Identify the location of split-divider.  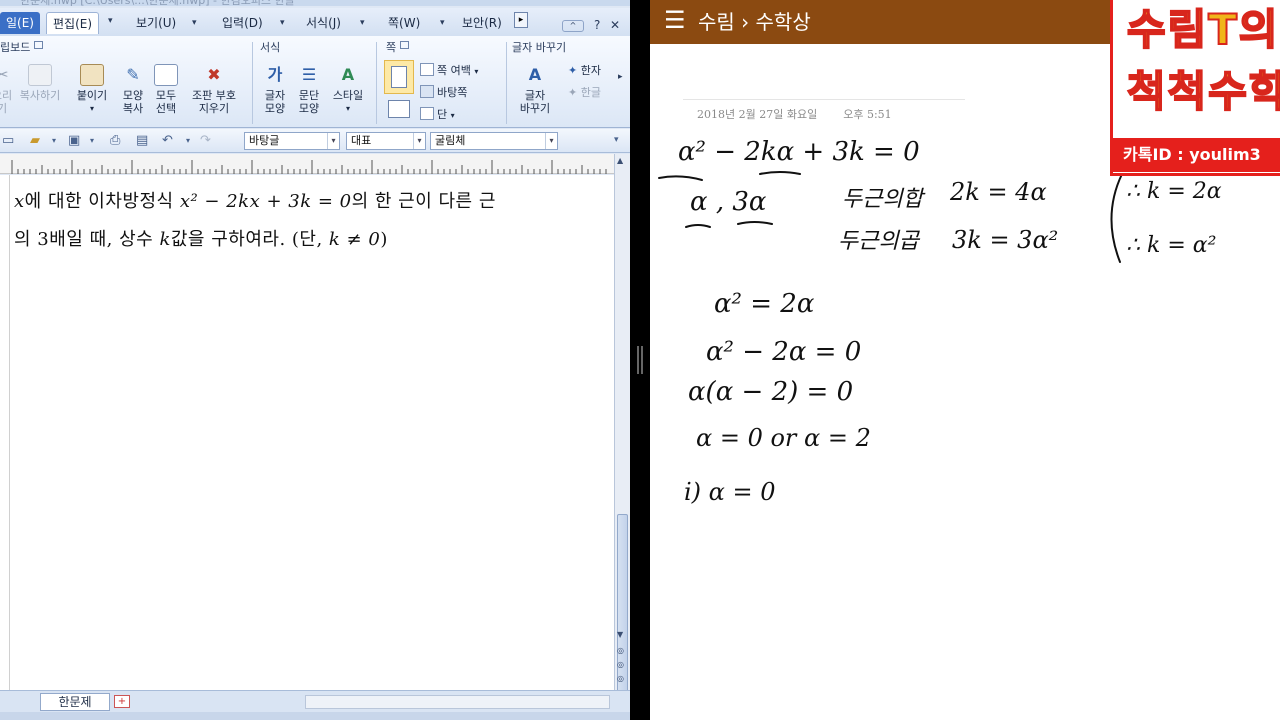
(640, 360).